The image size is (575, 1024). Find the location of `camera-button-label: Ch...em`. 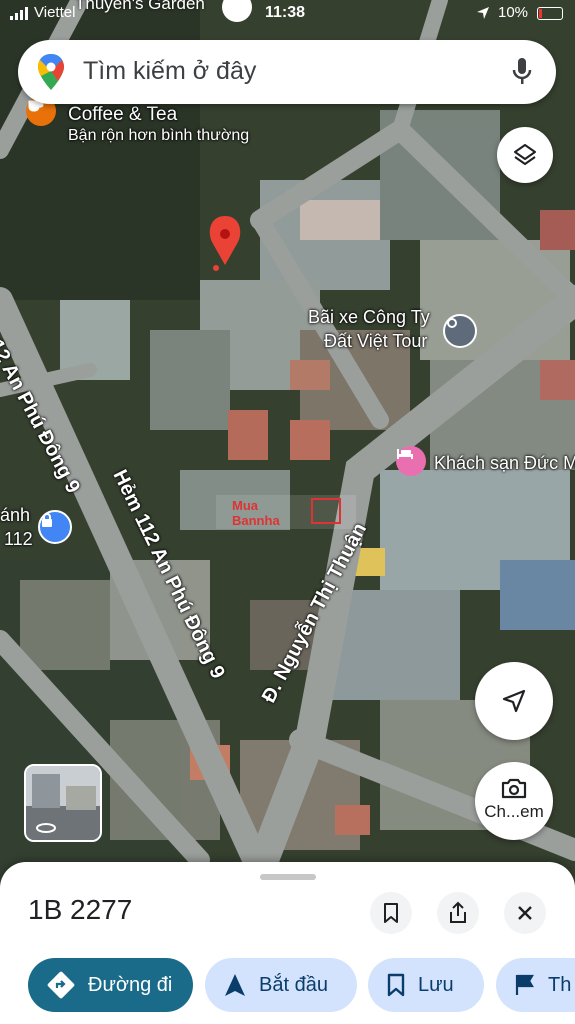

camera-button-label: Ch...em is located at coordinates (514, 811).